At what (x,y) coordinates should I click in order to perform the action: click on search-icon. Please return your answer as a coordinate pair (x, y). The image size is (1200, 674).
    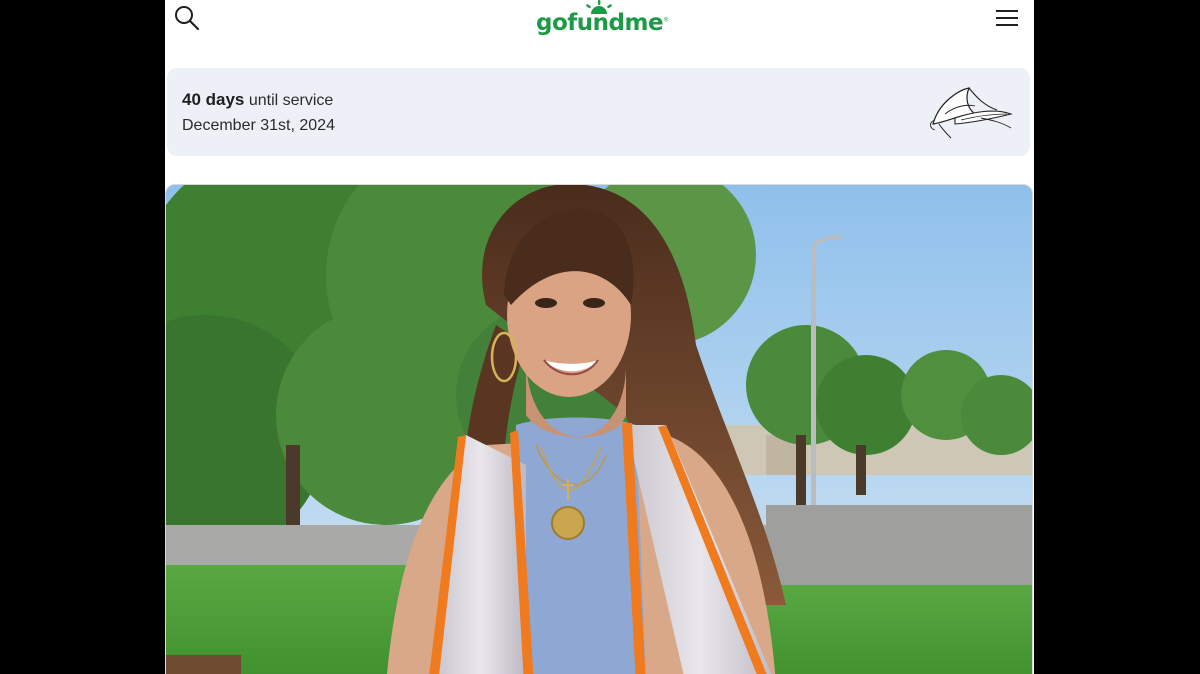
    Looking at the image, I should click on (187, 18).